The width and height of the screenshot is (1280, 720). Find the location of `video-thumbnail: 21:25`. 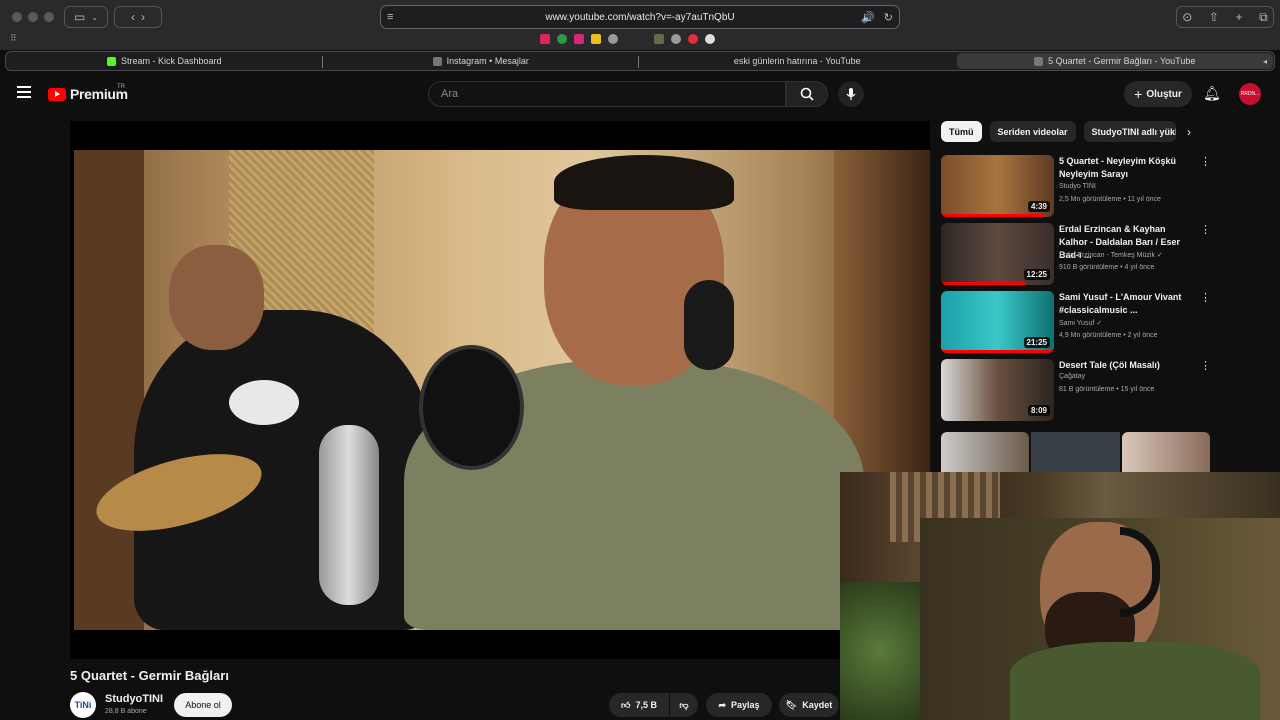

video-thumbnail: 21:25 is located at coordinates (997, 322).